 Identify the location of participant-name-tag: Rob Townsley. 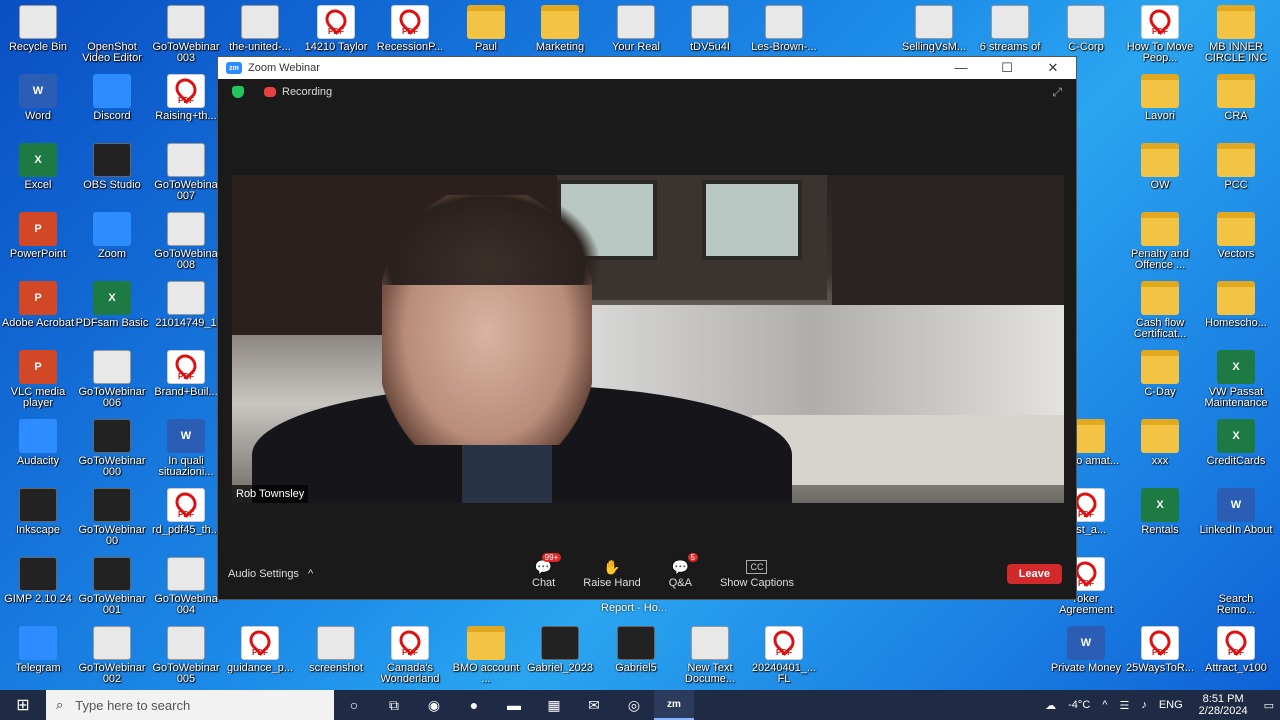
(270, 494).